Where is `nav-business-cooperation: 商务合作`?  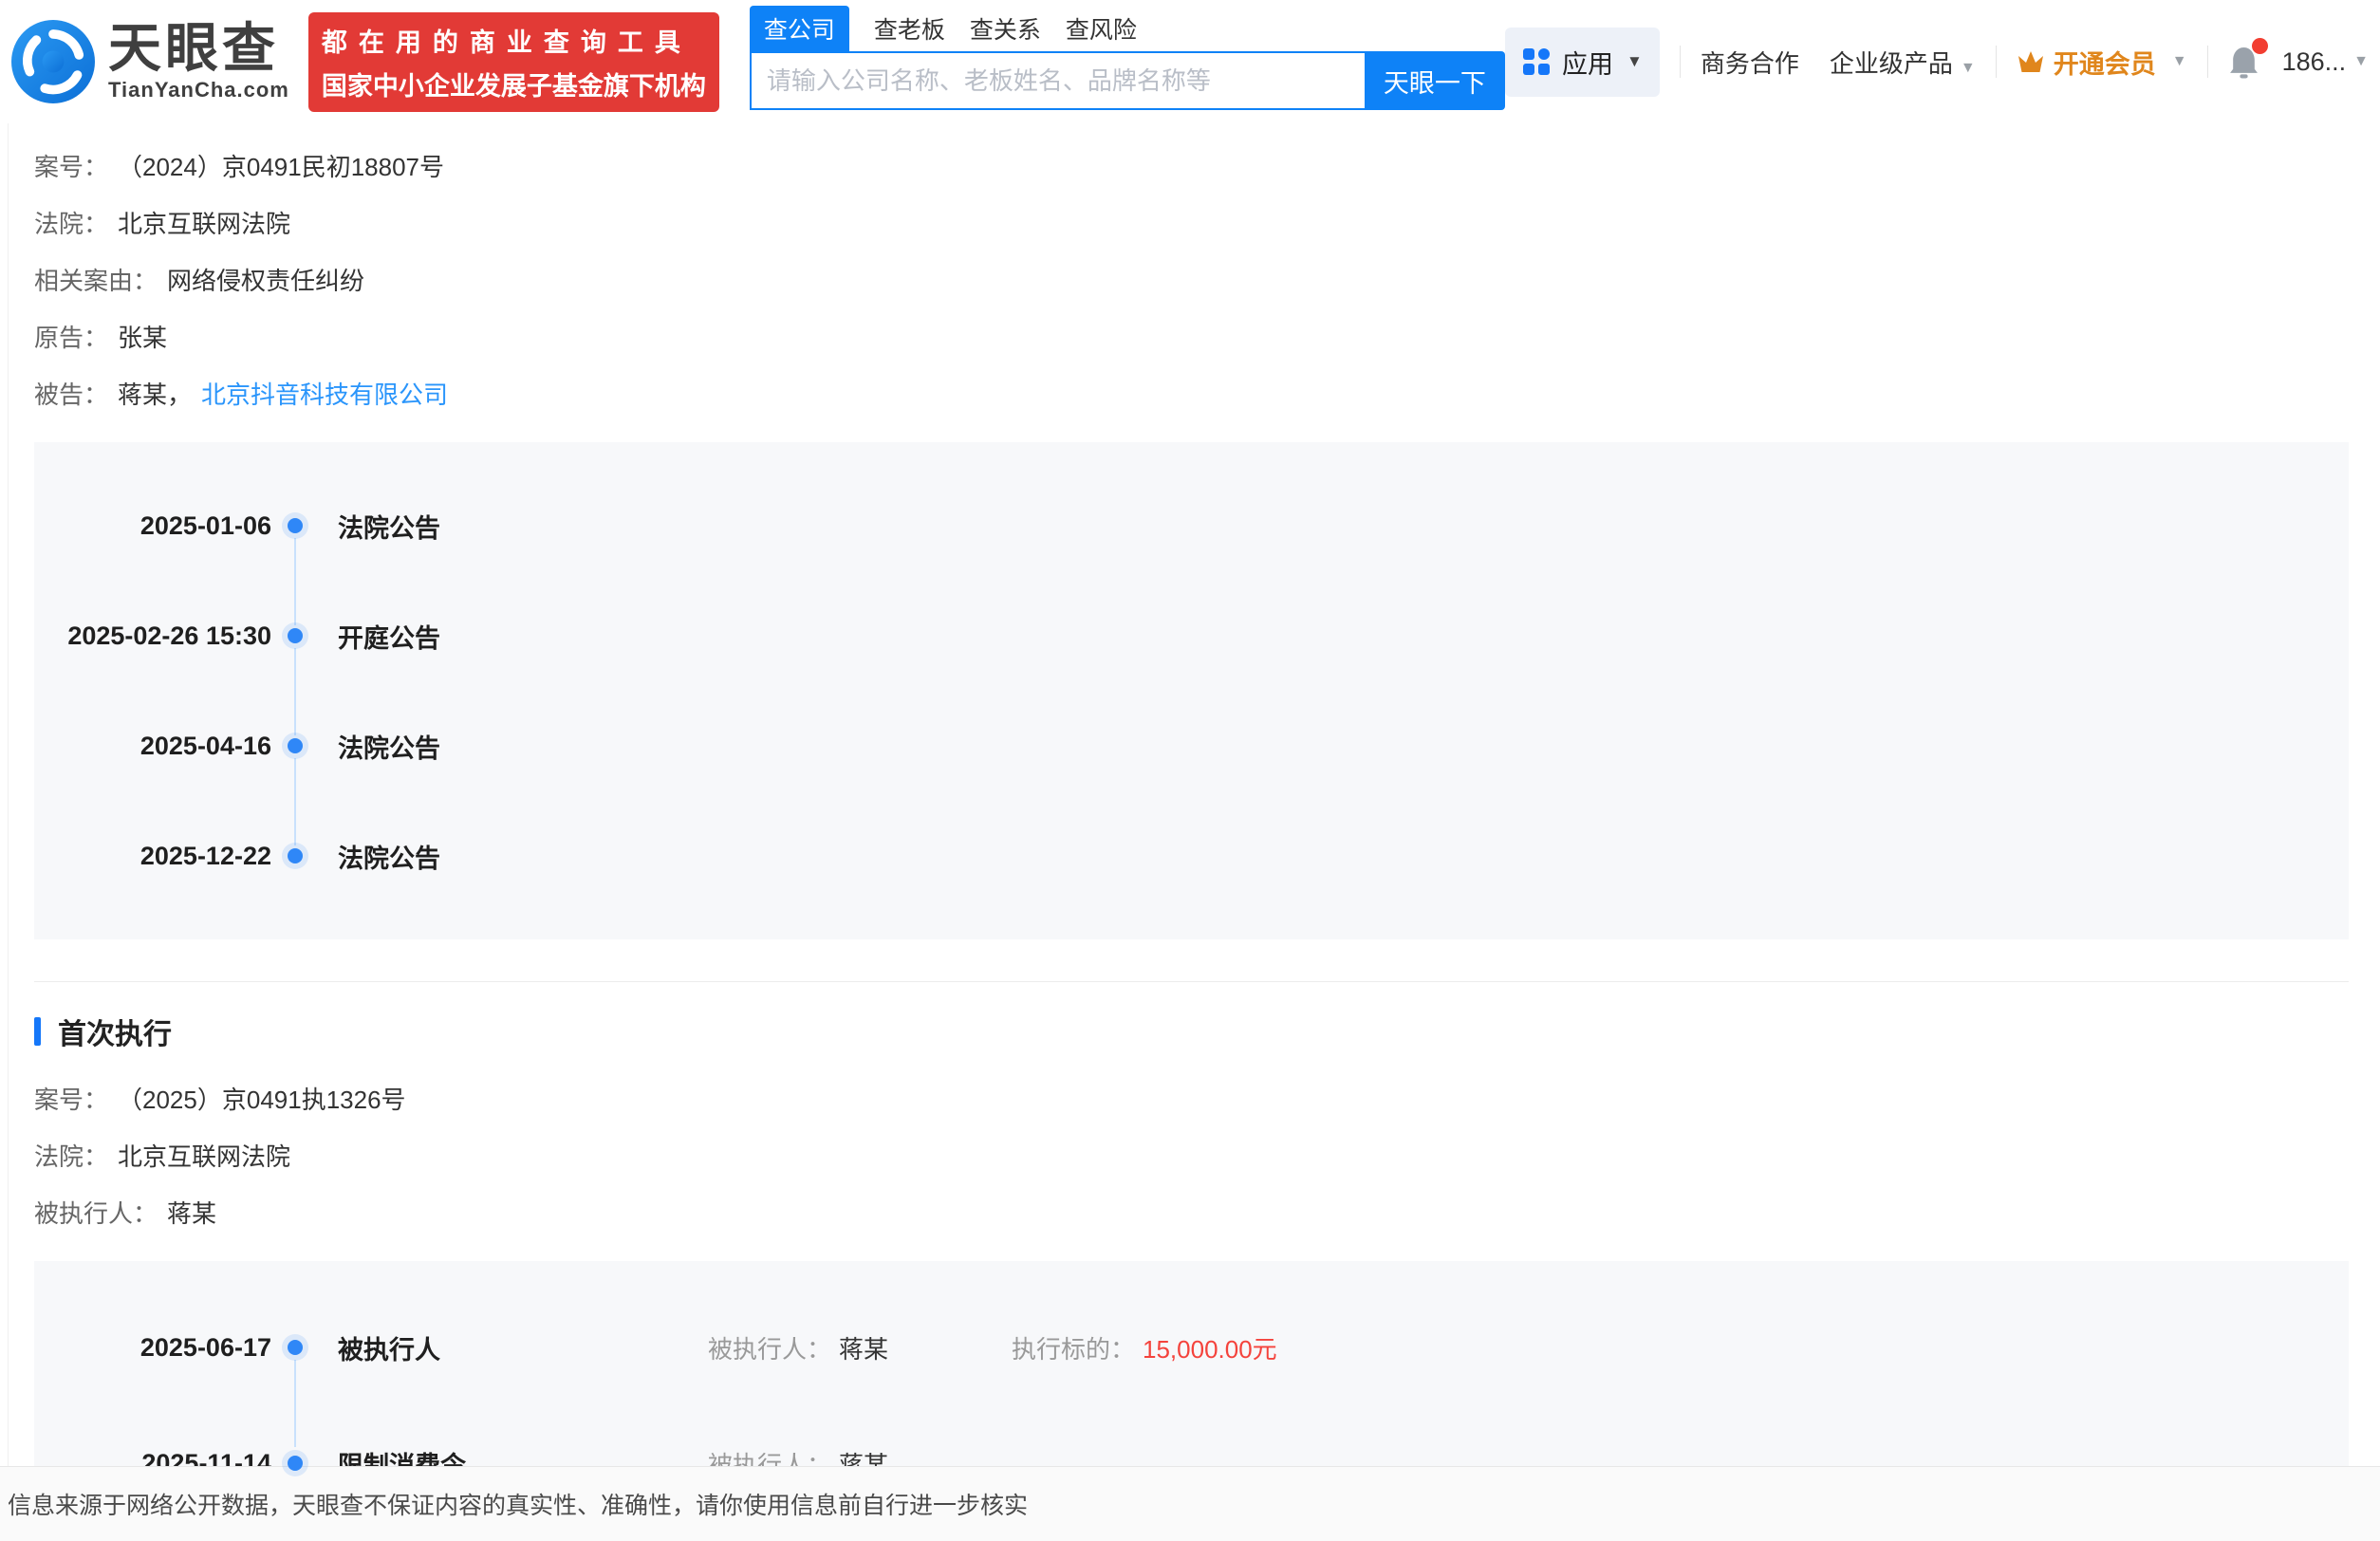
nav-business-cooperation: 商务合作 is located at coordinates (1750, 62).